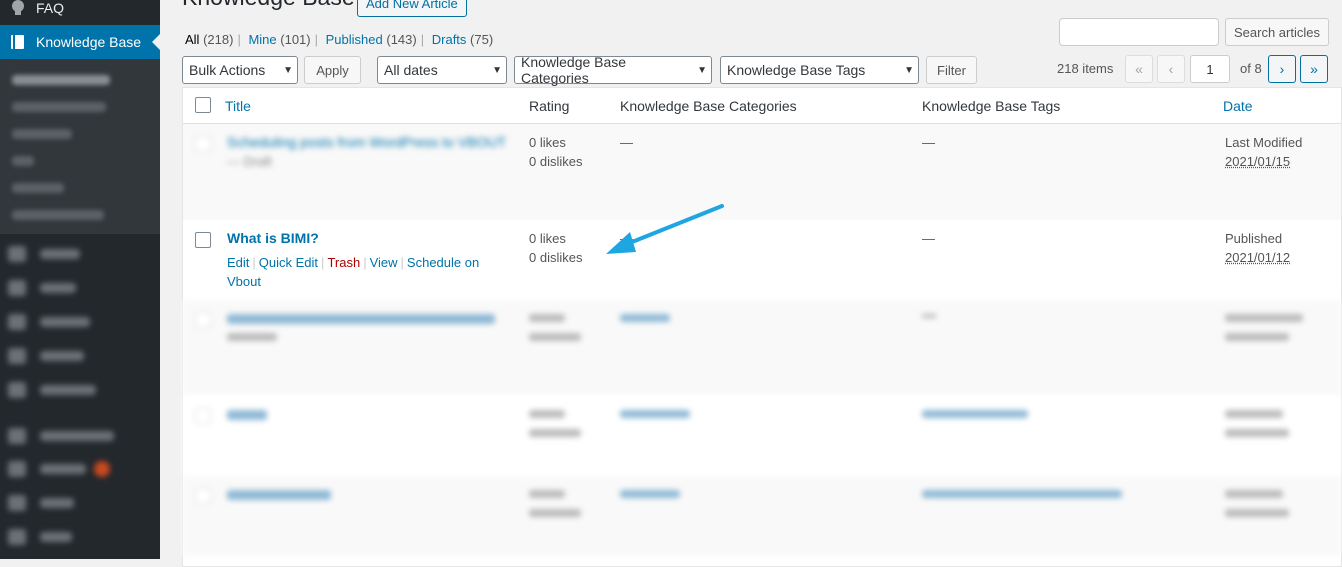 Image resolution: width=1342 pixels, height=567 pixels. Describe the element at coordinates (1238, 106) in the screenshot. I see `column-date: Date` at that location.